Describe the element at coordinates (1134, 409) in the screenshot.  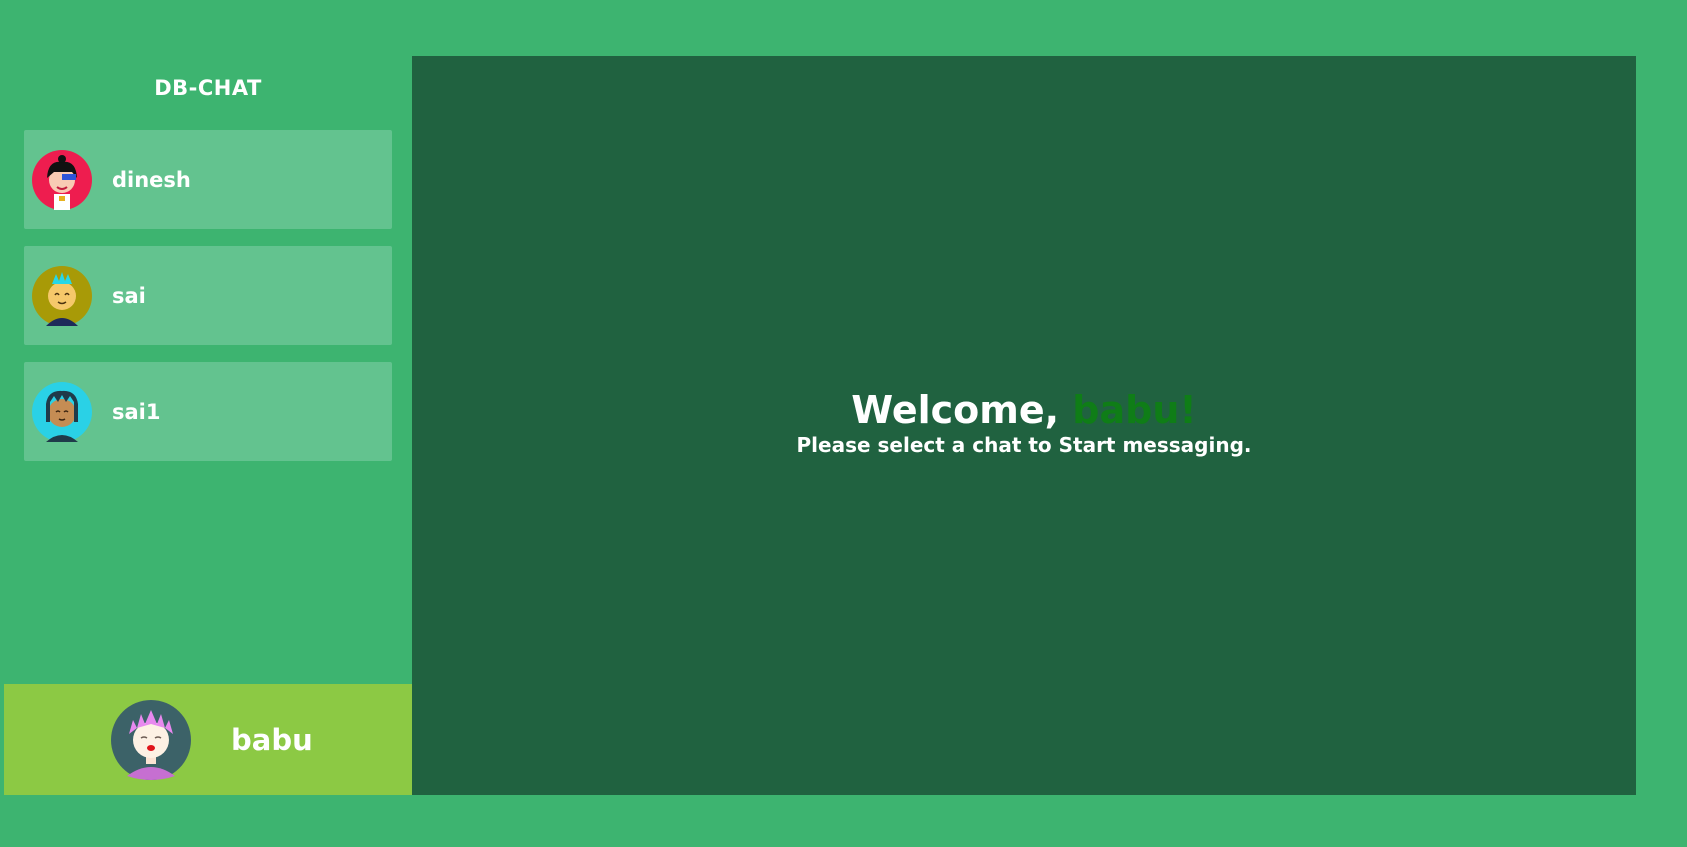
I see `welcome-username: babu!` at that location.